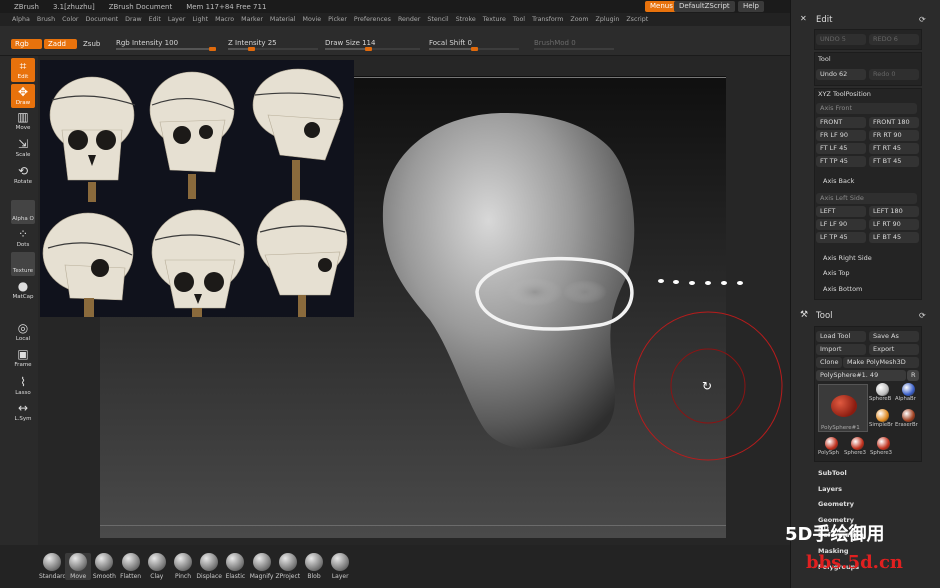 The image size is (940, 588). Describe the element at coordinates (235, 576) in the screenshot. I see `brush-label: Elastic` at that location.